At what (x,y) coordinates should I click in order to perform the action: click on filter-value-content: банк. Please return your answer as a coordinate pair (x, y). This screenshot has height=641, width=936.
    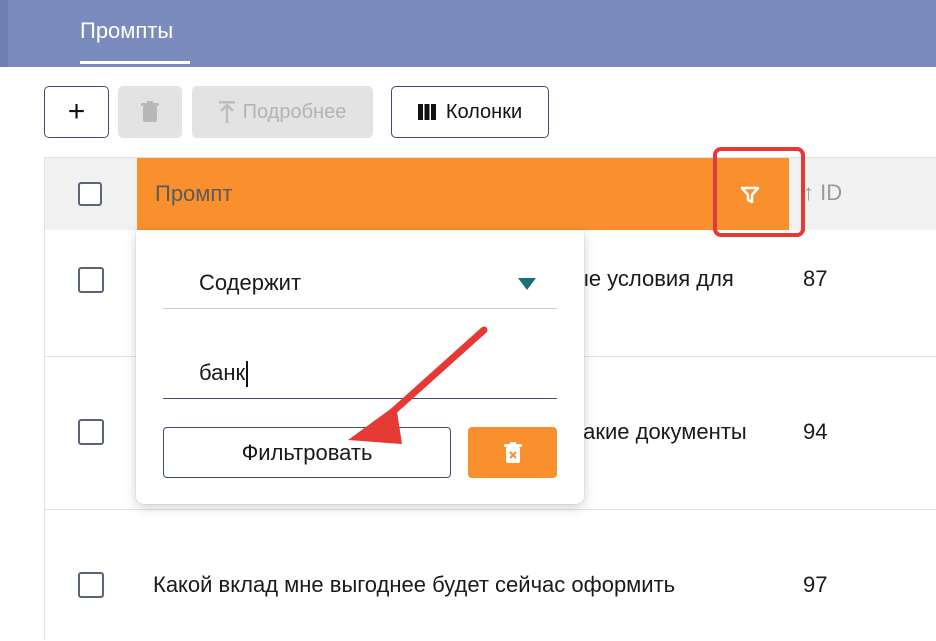
    Looking at the image, I should click on (222, 372).